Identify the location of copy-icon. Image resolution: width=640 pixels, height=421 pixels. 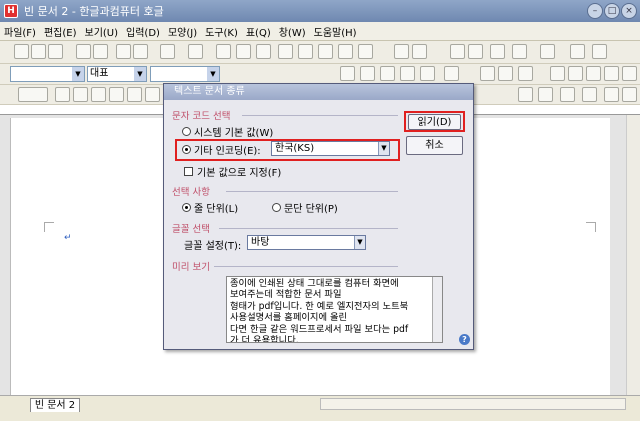
(243, 51).